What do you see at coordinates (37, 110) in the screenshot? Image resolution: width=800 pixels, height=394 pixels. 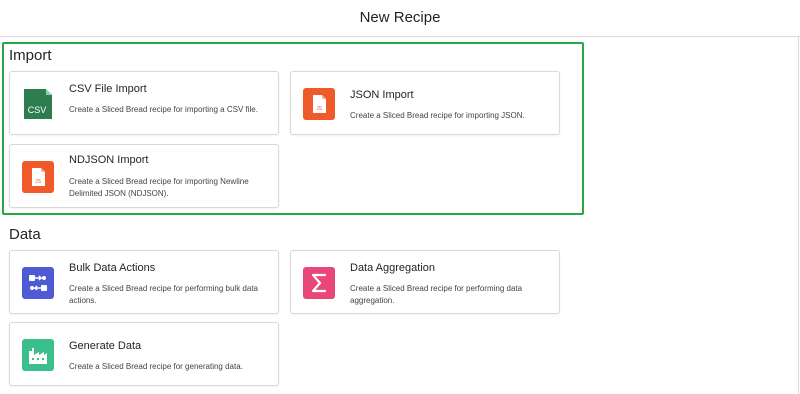 I see `csv-icon-label: CSV` at bounding box center [37, 110].